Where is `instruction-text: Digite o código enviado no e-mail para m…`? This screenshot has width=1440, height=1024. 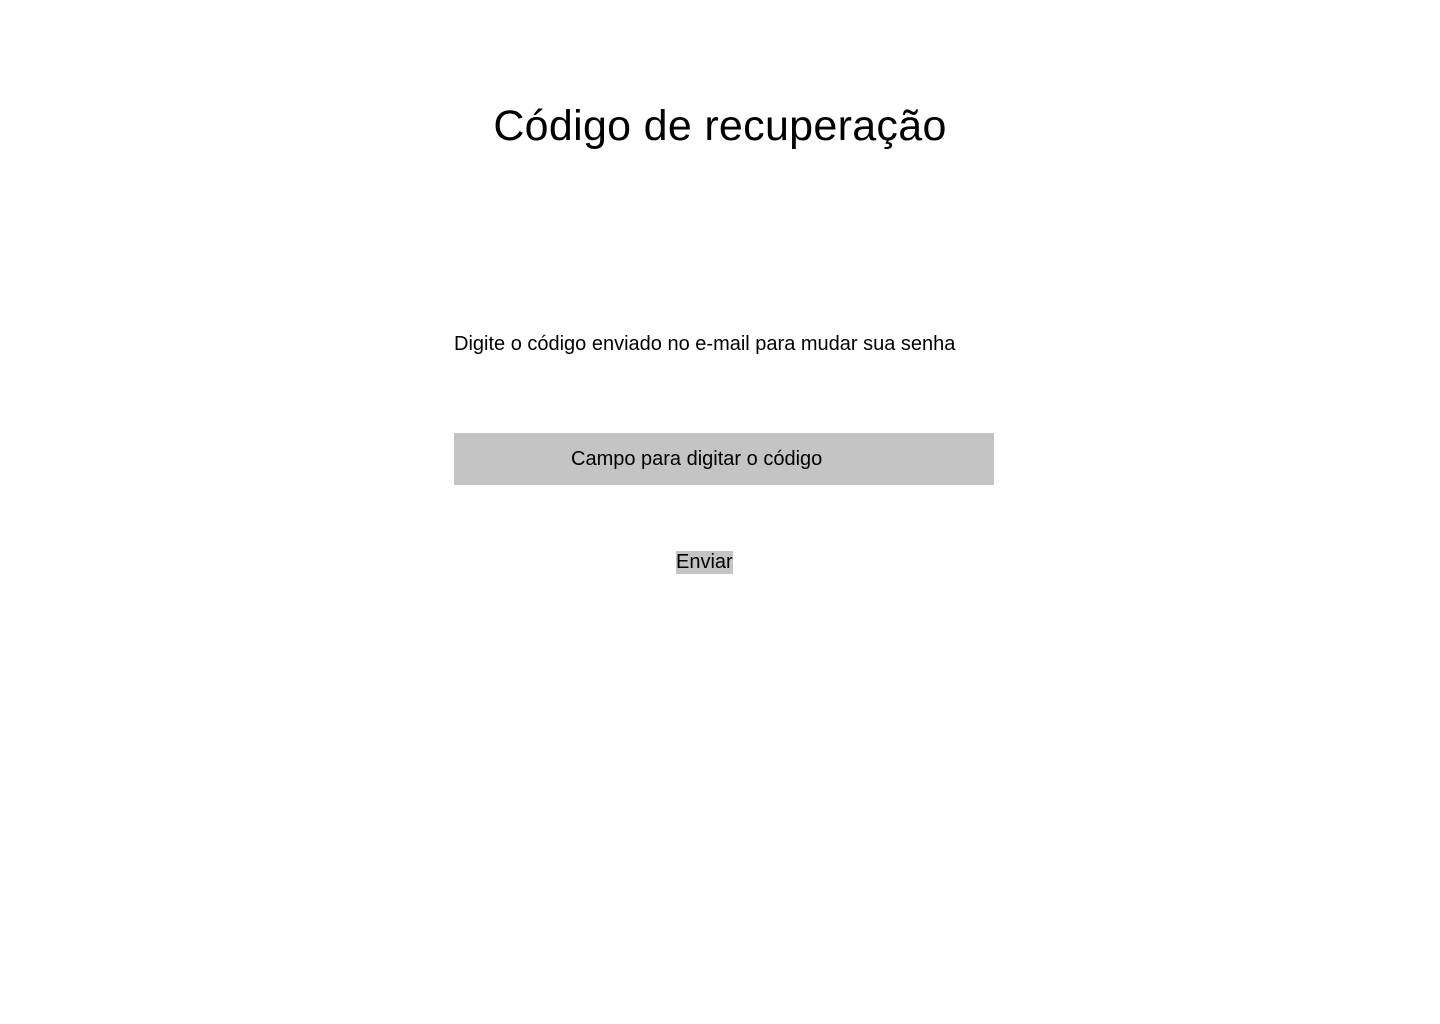 instruction-text: Digite o código enviado no e-mail para m… is located at coordinates (705, 344).